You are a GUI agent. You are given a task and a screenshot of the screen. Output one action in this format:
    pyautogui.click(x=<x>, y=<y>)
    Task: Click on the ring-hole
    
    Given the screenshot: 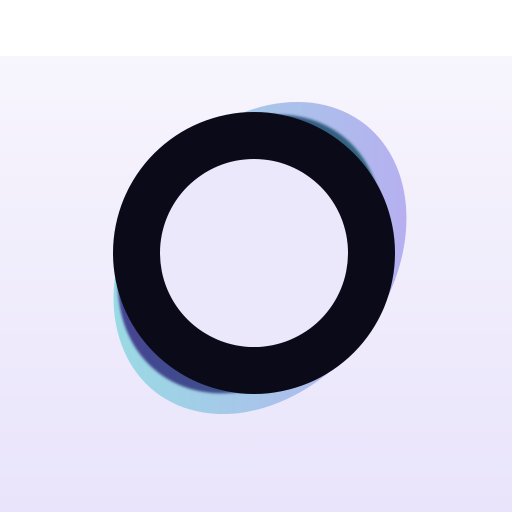 What is the action you would take?
    pyautogui.click(x=254, y=253)
    